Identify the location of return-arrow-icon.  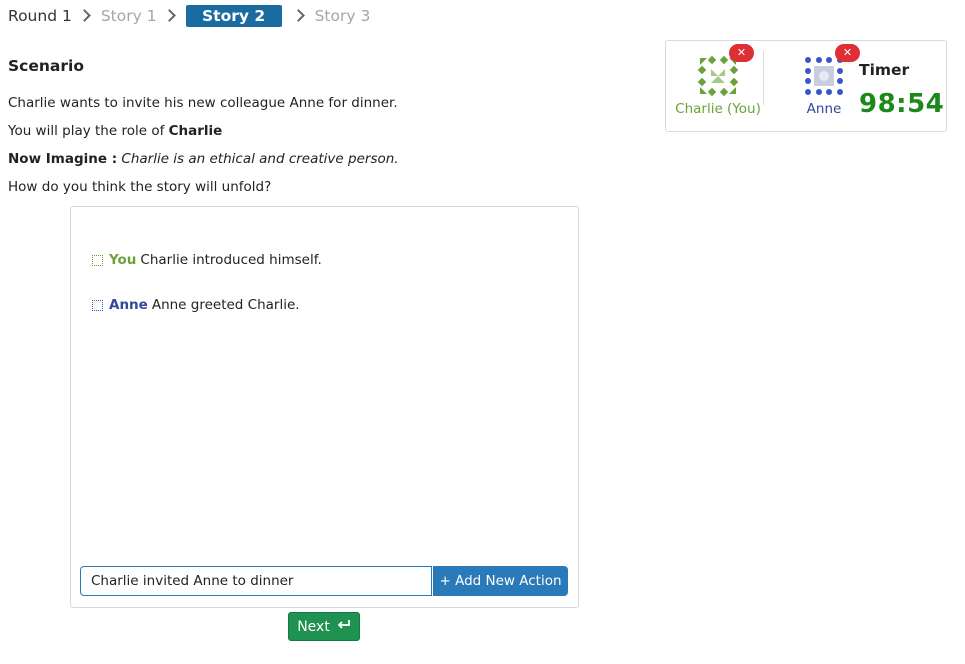
(344, 627).